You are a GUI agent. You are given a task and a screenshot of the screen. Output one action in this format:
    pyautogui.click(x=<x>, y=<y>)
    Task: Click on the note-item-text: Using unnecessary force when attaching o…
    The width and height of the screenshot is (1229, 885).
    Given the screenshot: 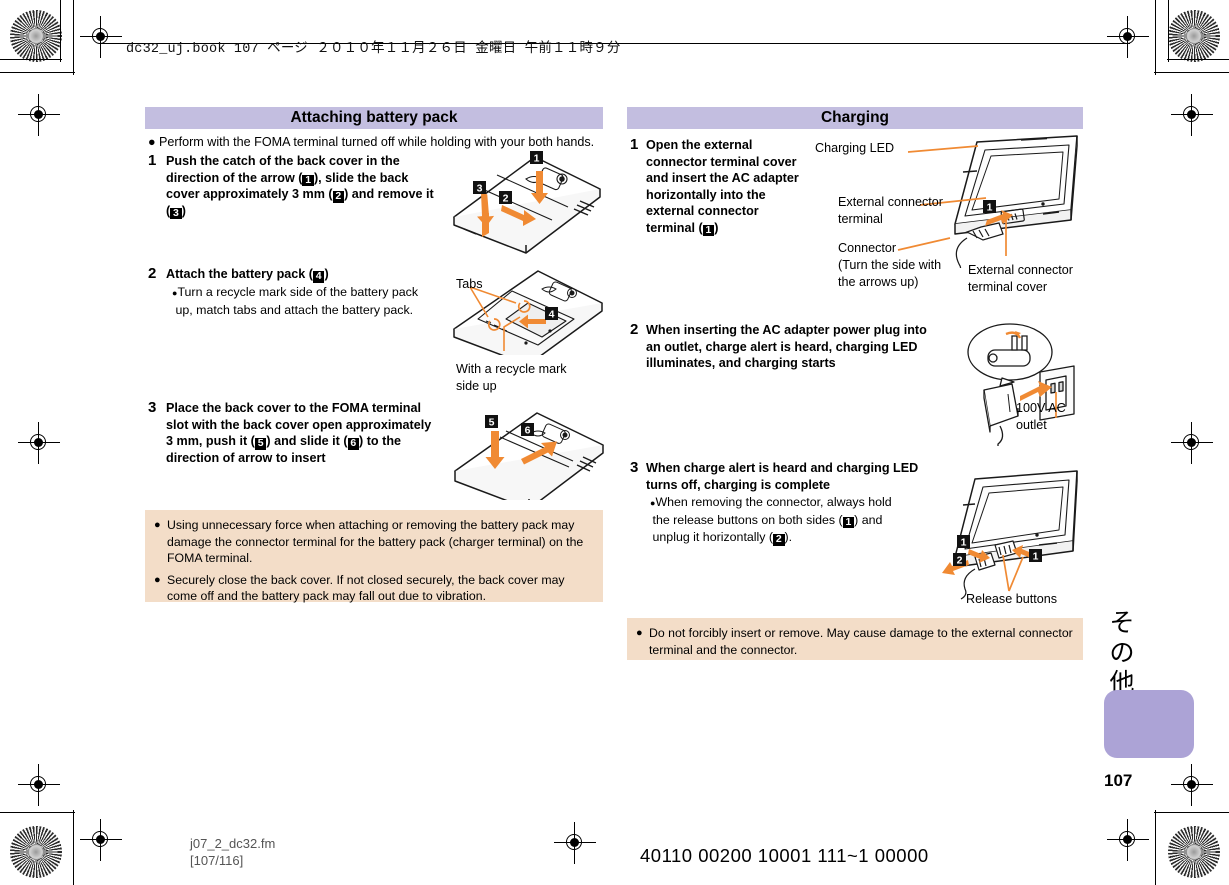 What is the action you would take?
    pyautogui.click(x=375, y=541)
    